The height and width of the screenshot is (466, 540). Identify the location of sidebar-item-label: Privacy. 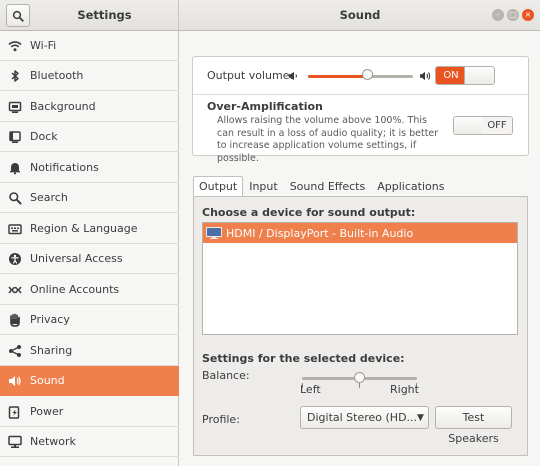
(50, 319).